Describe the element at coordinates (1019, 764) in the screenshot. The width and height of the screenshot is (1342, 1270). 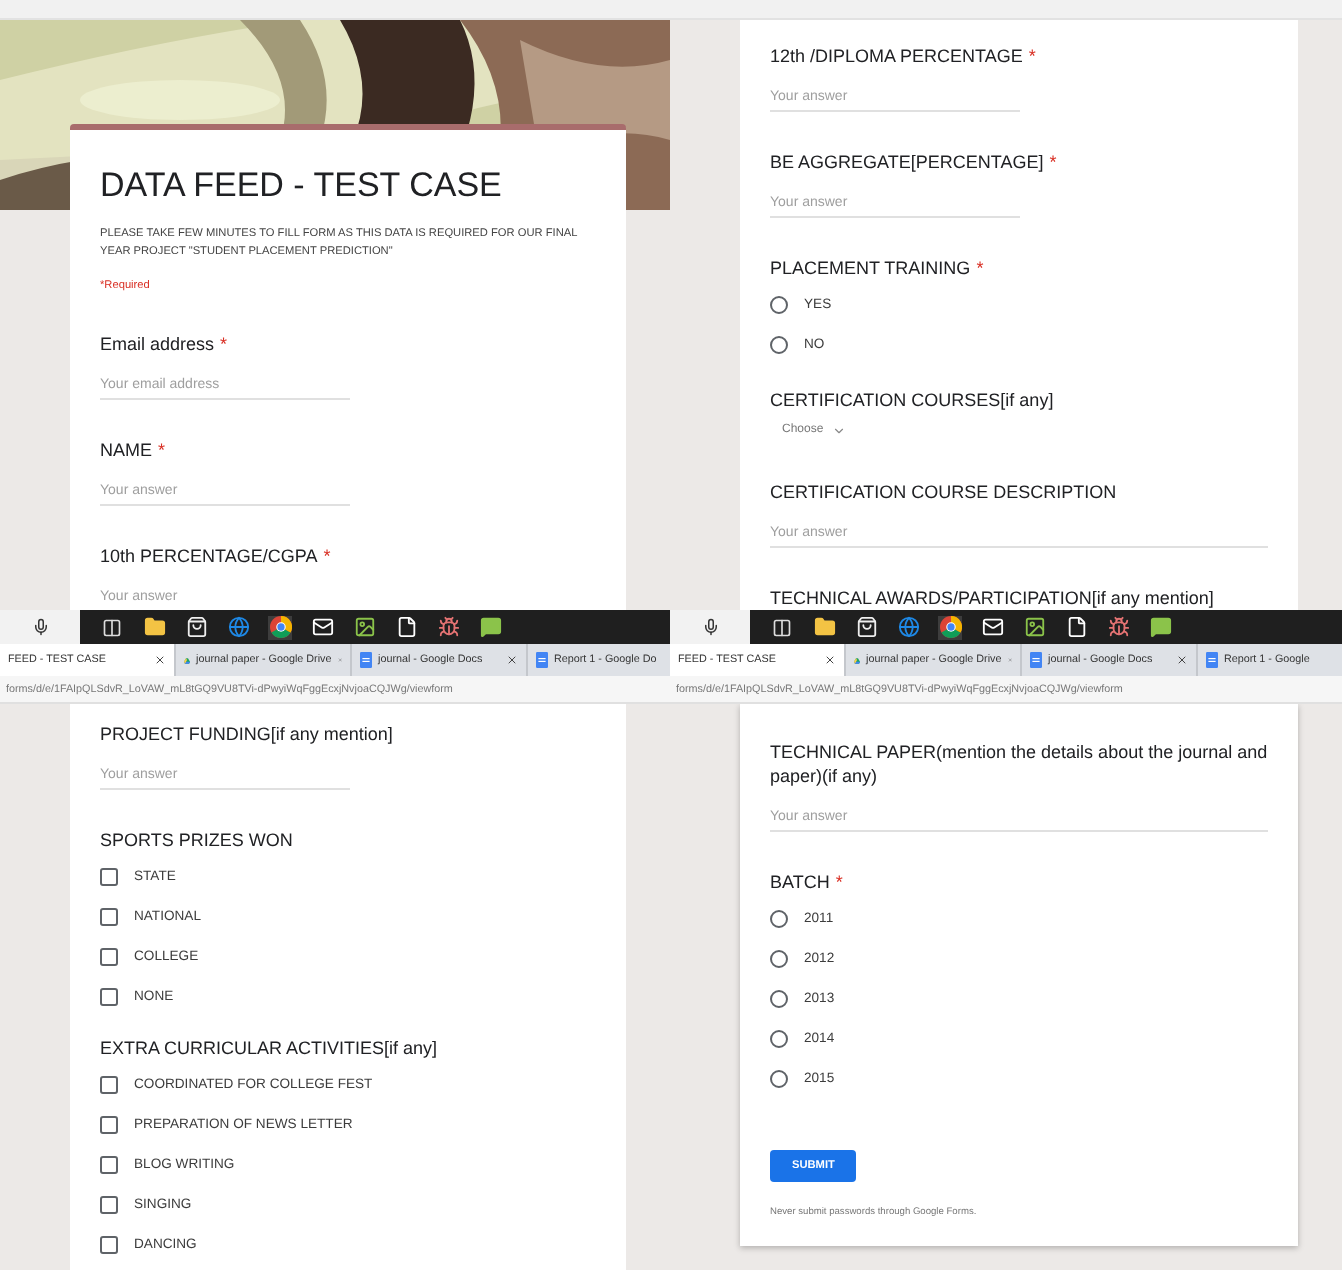
I see `question-label: TECHNICAL PAPER(mention the details about the journal and paper)(if any)` at that location.